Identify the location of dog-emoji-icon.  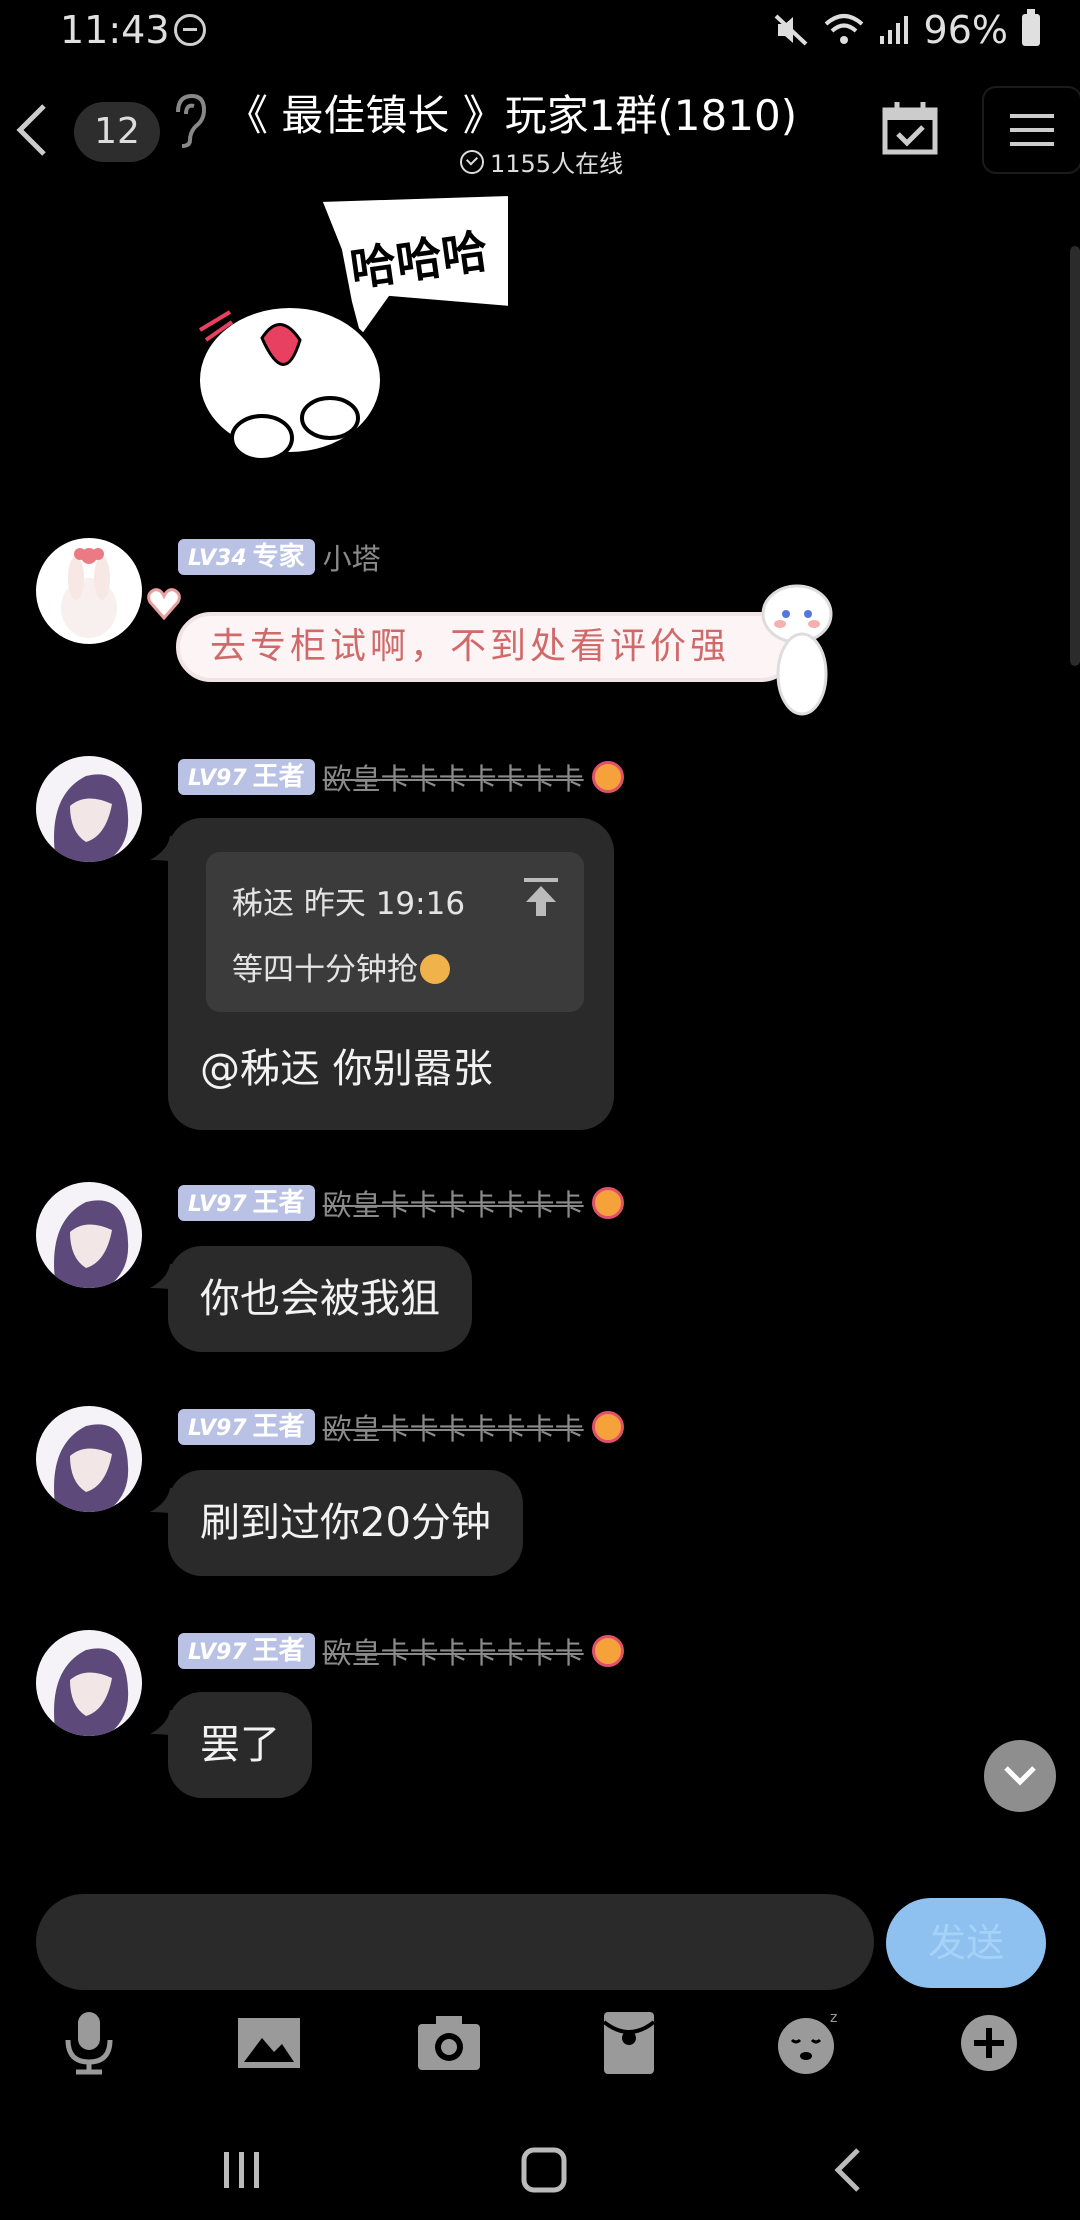
(435, 969).